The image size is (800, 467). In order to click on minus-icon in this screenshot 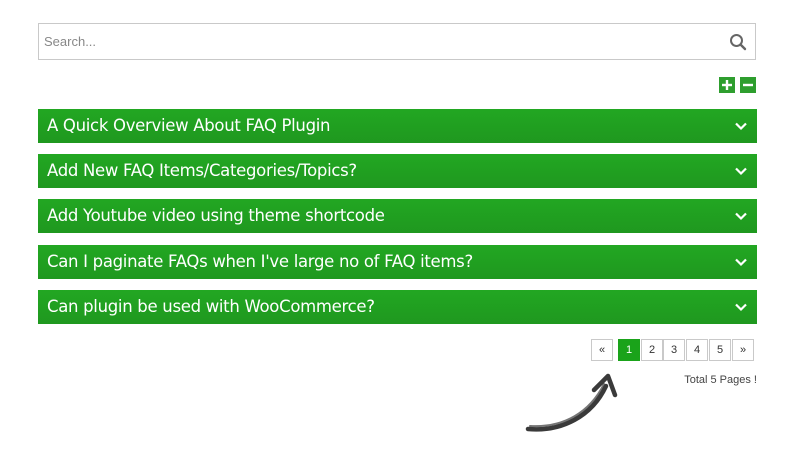, I will do `click(748, 85)`.